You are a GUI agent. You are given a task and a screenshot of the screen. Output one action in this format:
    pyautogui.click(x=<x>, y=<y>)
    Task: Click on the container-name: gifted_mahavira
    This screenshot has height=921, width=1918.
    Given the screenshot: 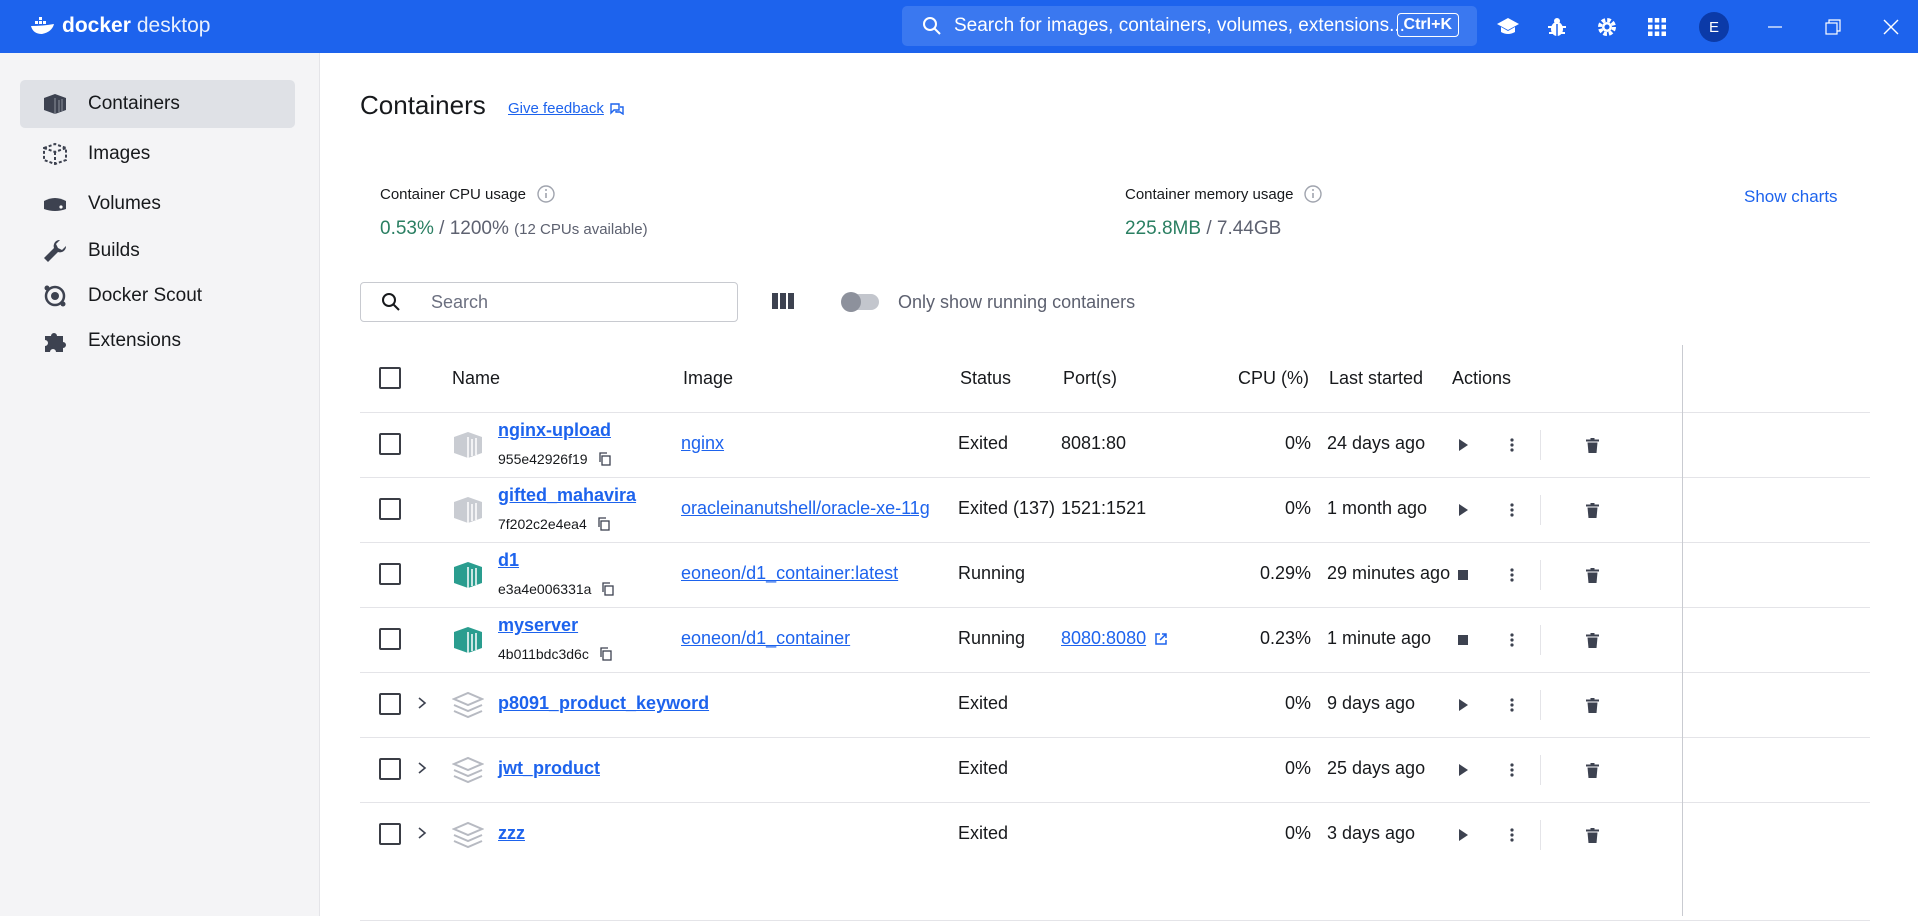 What is the action you would take?
    pyautogui.click(x=567, y=495)
    